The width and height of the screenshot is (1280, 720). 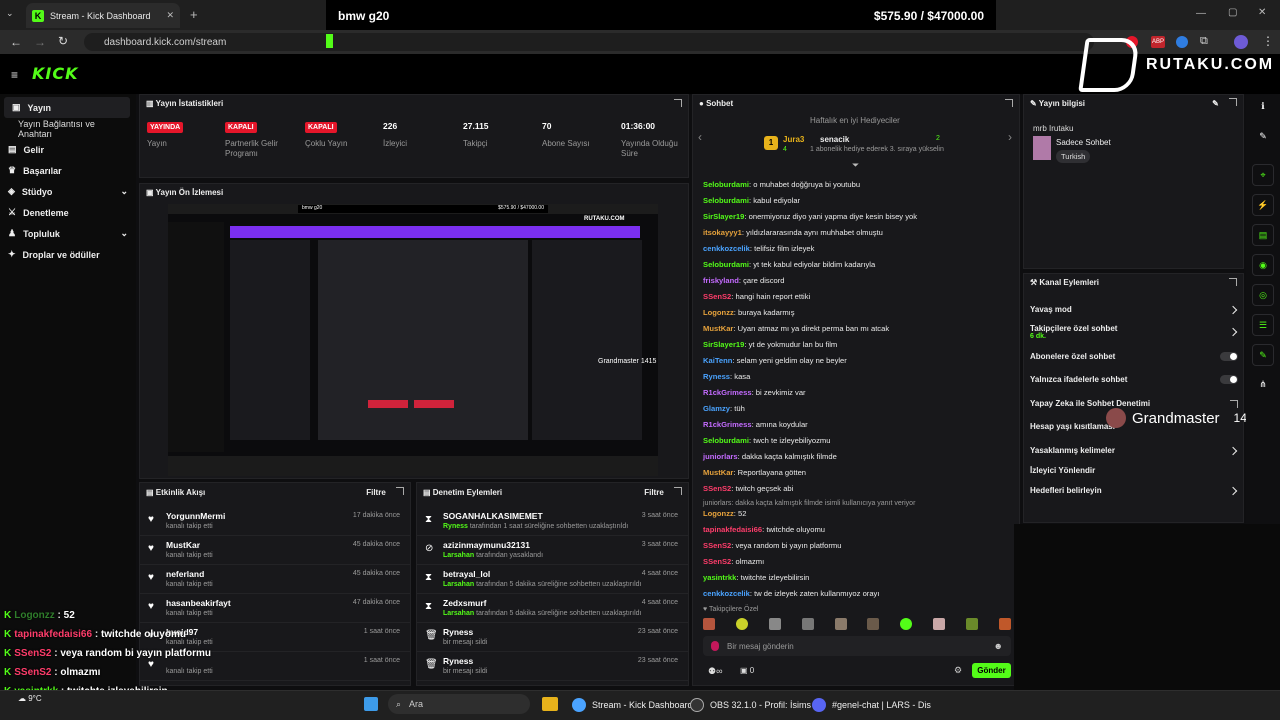 I want to click on taskbar-chrome: Stream - Kick Dashboard, so click(x=632, y=705).